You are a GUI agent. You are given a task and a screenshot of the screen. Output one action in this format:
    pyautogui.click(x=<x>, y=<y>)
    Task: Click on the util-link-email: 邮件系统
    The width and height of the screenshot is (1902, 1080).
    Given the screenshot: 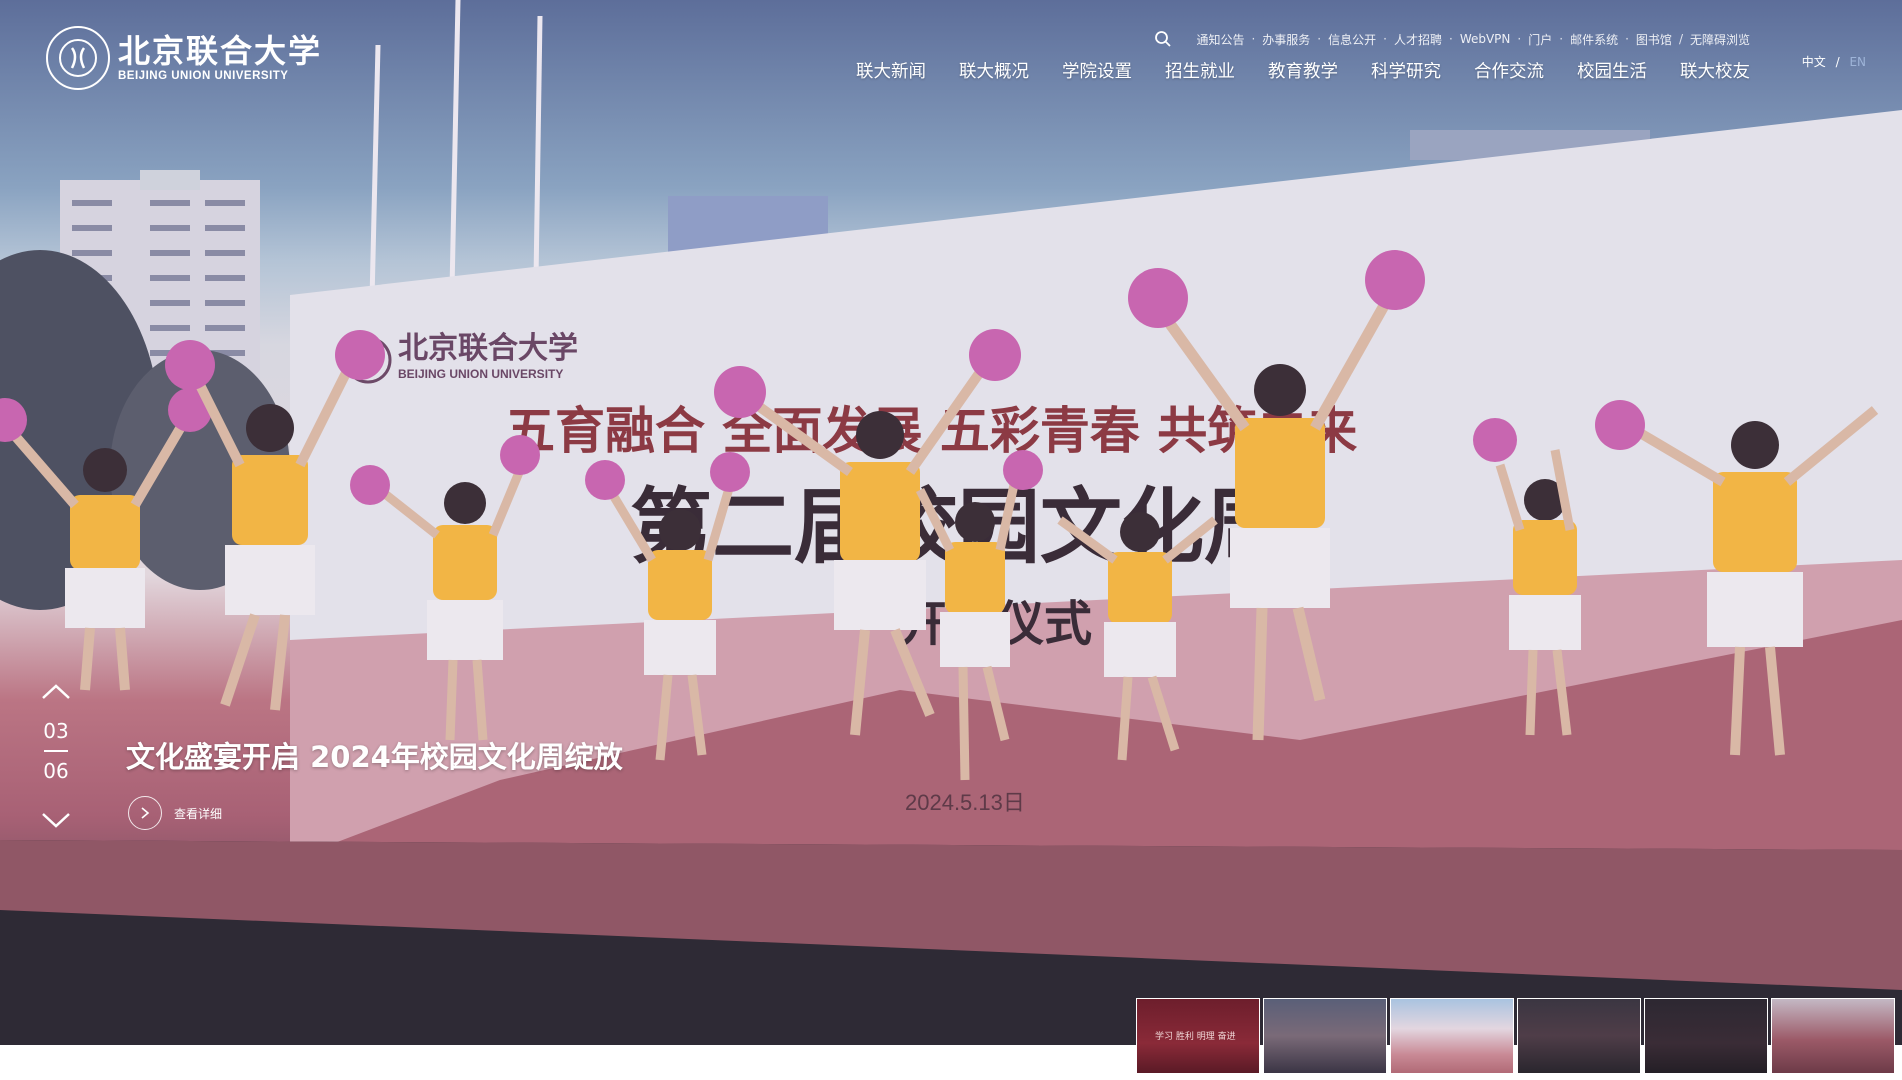 What is the action you would take?
    pyautogui.click(x=1594, y=39)
    